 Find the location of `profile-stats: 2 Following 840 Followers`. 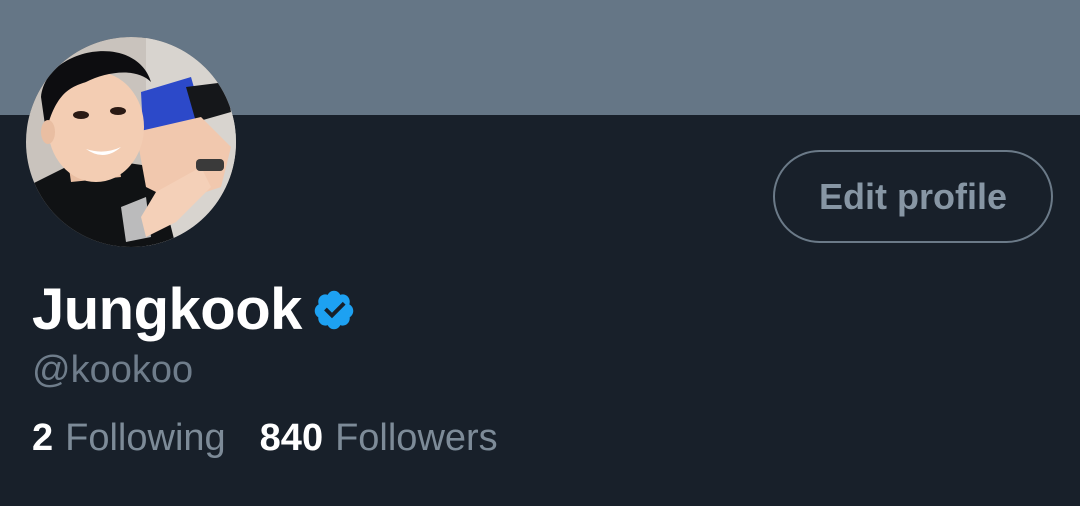

profile-stats: 2 Following 840 Followers is located at coordinates (265, 438).